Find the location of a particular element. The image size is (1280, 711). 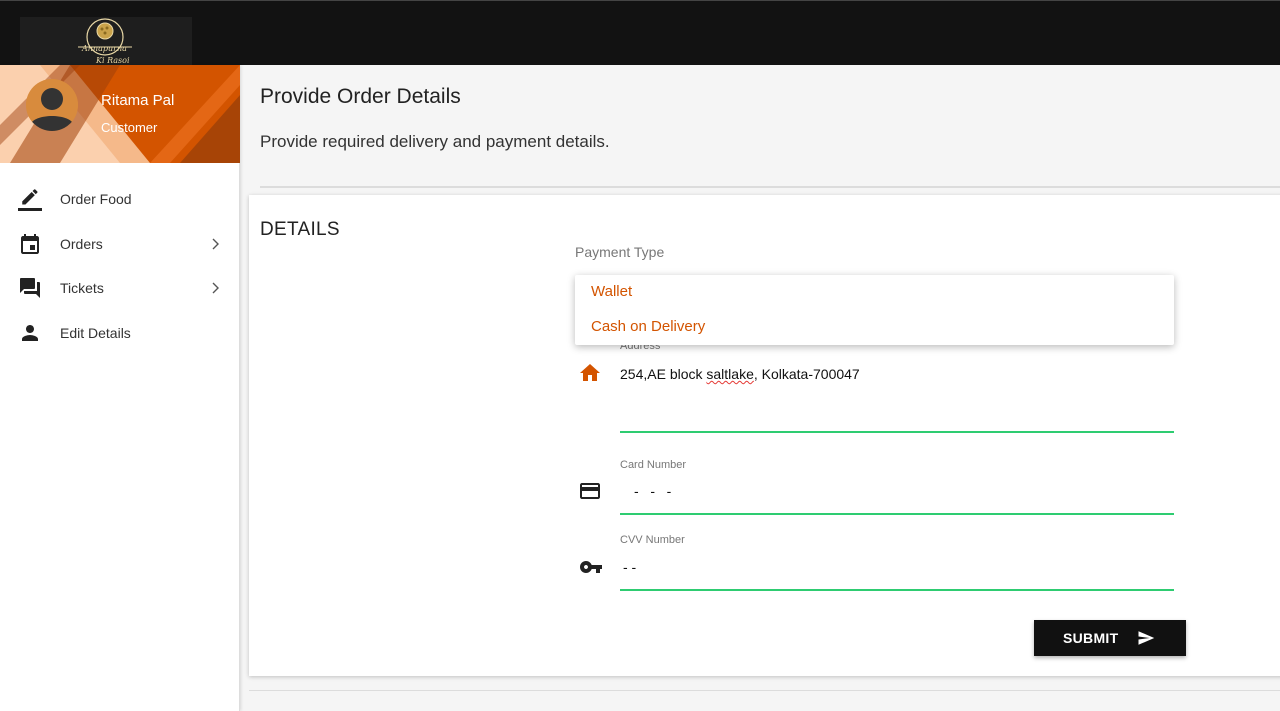

key-icon is located at coordinates (591, 567).